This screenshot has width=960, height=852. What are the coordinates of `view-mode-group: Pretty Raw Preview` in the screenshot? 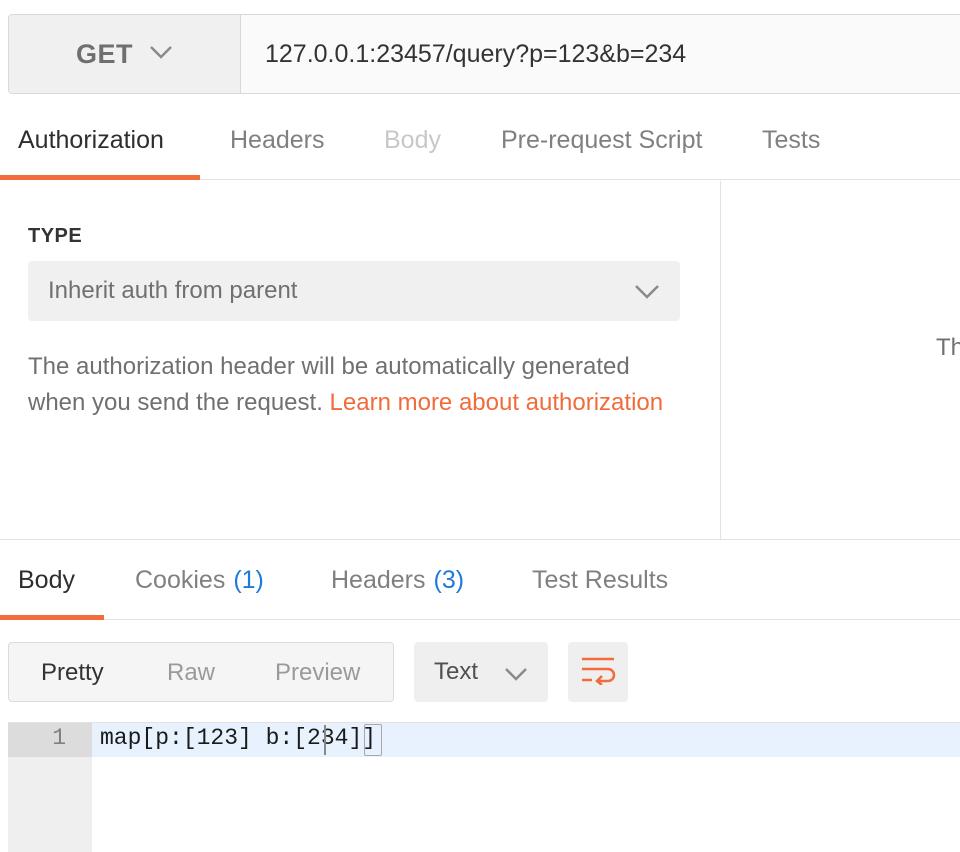 It's located at (201, 672).